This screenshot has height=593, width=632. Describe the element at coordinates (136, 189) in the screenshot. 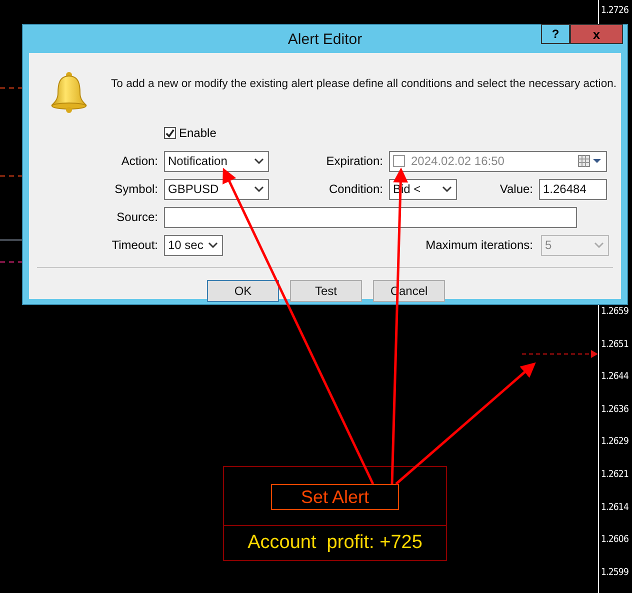

I see `symbol-label: Symbol:` at that location.